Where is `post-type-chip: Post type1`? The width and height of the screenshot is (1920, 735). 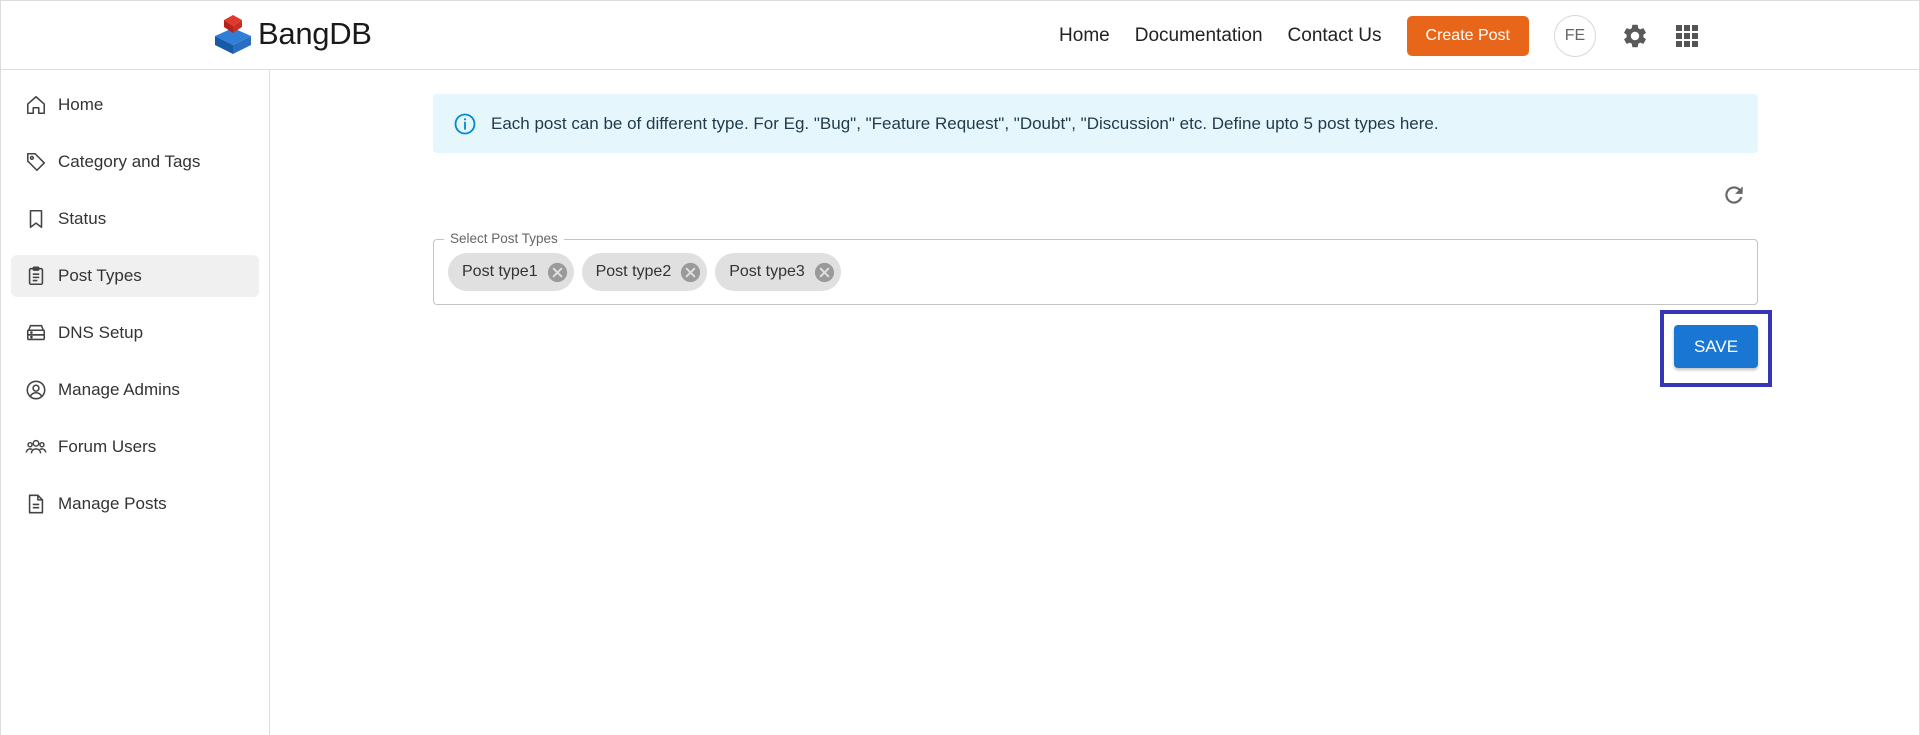
post-type-chip: Post type1 is located at coordinates (511, 272).